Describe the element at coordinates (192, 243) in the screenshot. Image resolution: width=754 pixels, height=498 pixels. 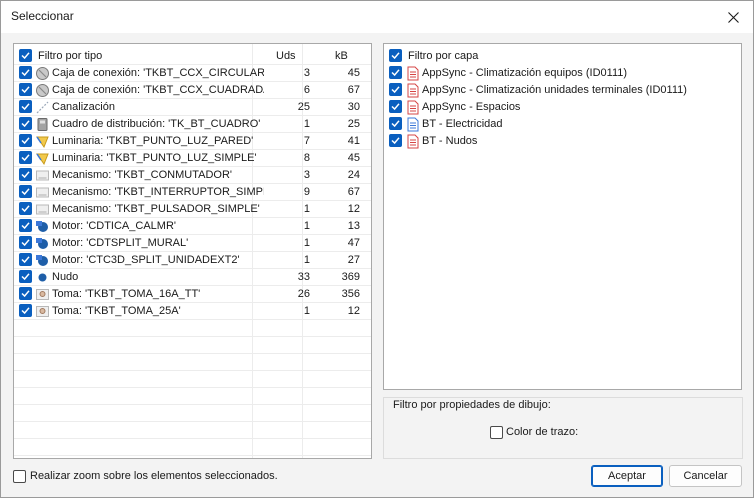
I see `type-row: Motor: 'CDTSPLIT_MURAL' 1 47` at that location.